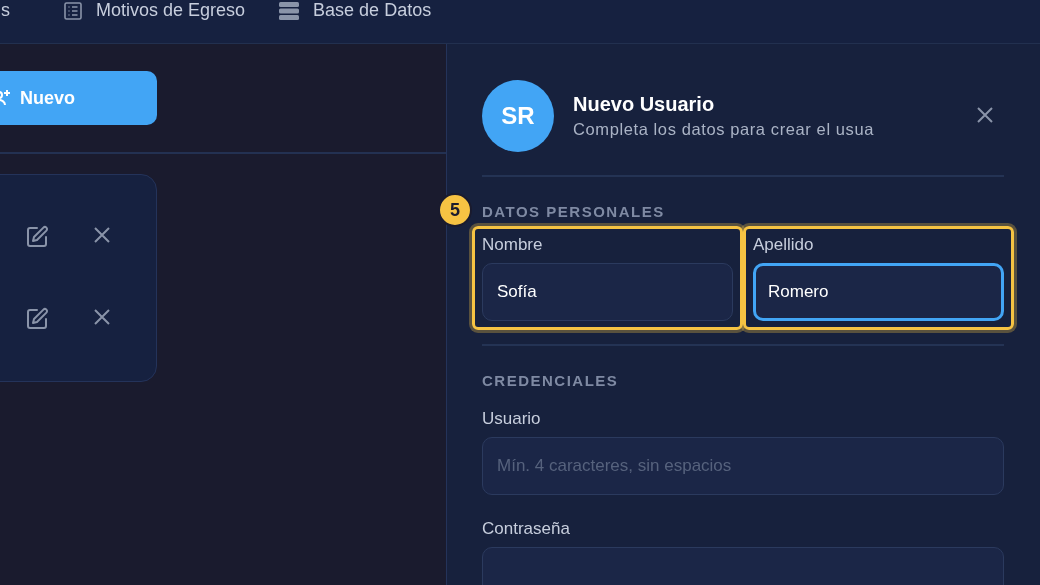  What do you see at coordinates (526, 529) in the screenshot?
I see `field-label: Contraseña` at bounding box center [526, 529].